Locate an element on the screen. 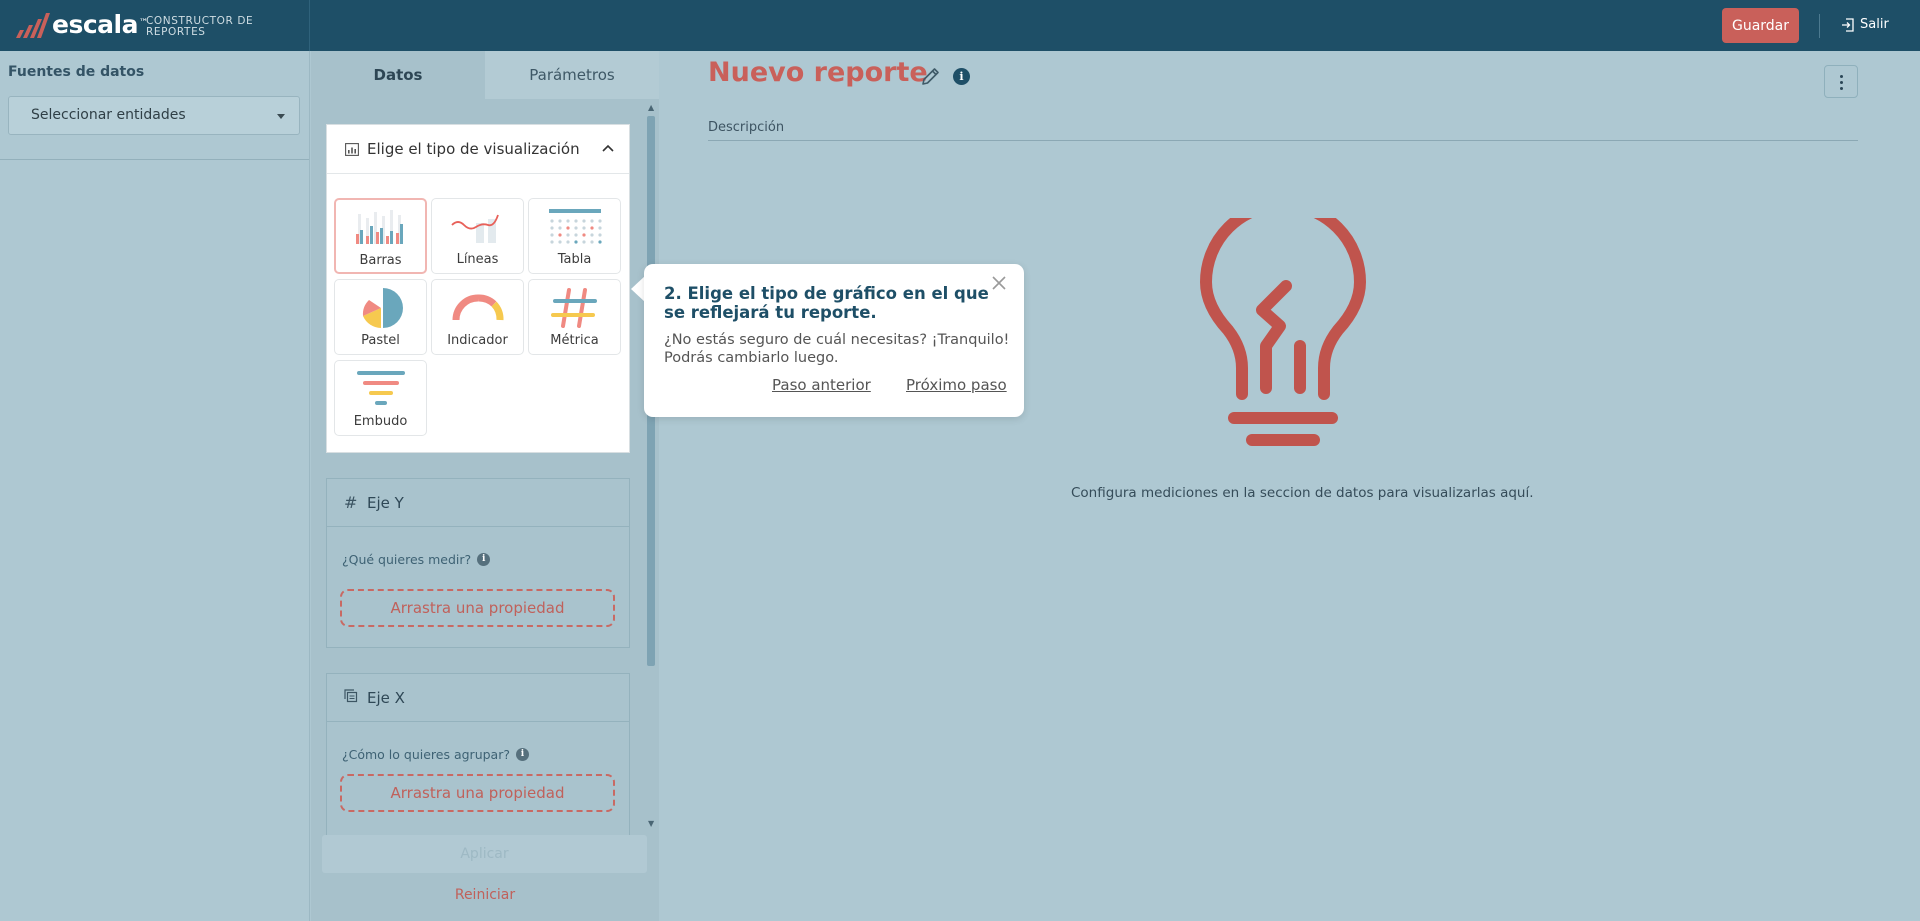  topbar-divider is located at coordinates (1819, 26).